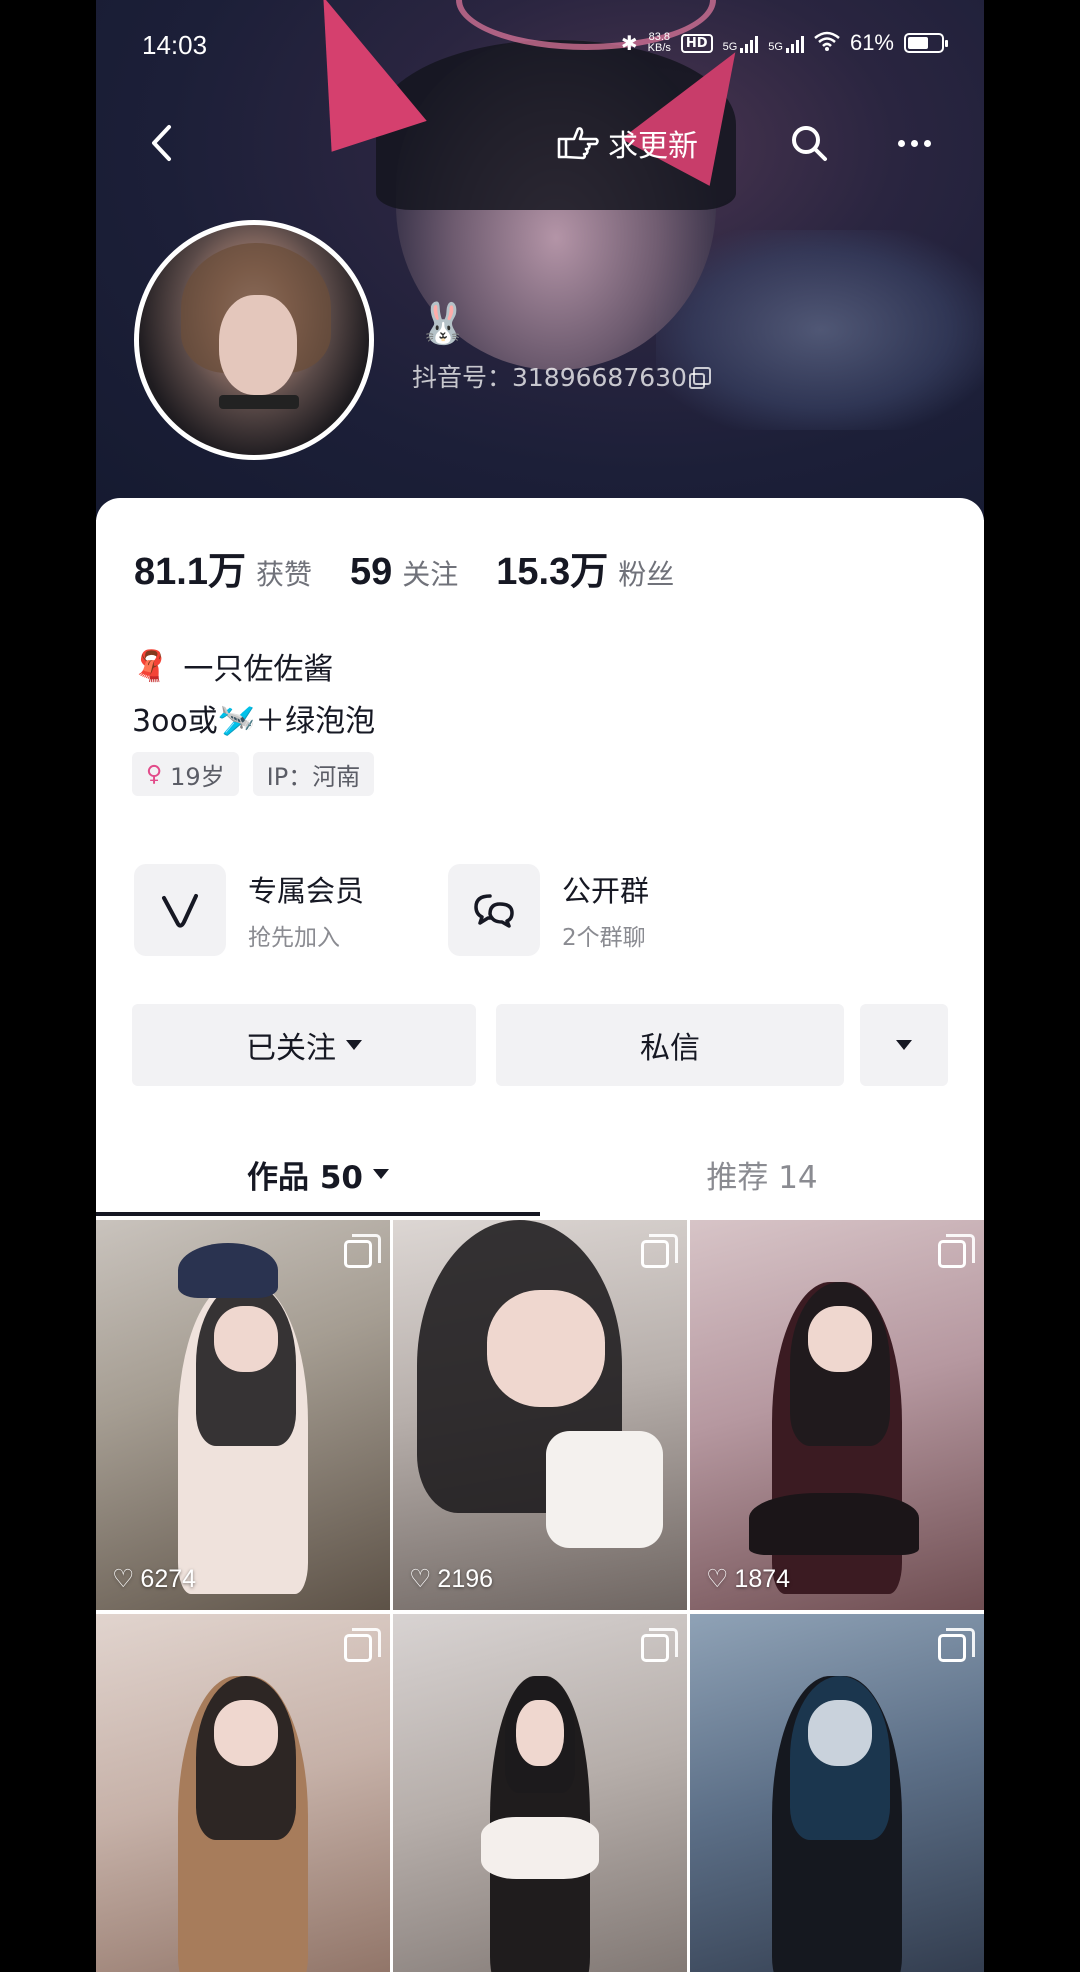 The height and width of the screenshot is (1972, 1080). What do you see at coordinates (540, 47) in the screenshot?
I see `status-bar: 14:03 ✱ 83.8 KB/s HD 5G 5G 61%` at bounding box center [540, 47].